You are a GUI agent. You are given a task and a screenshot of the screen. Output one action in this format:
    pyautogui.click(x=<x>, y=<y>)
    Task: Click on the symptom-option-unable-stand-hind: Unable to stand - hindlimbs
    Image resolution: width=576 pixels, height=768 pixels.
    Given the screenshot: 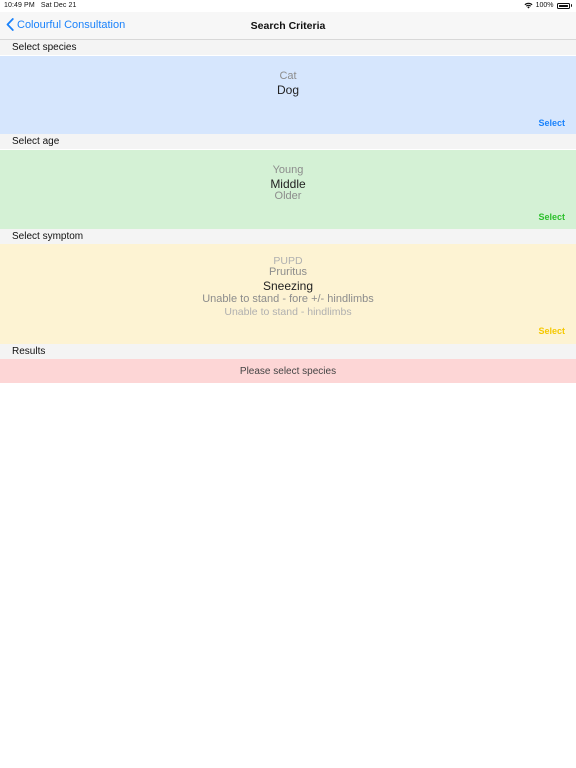 What is the action you would take?
    pyautogui.click(x=288, y=312)
    